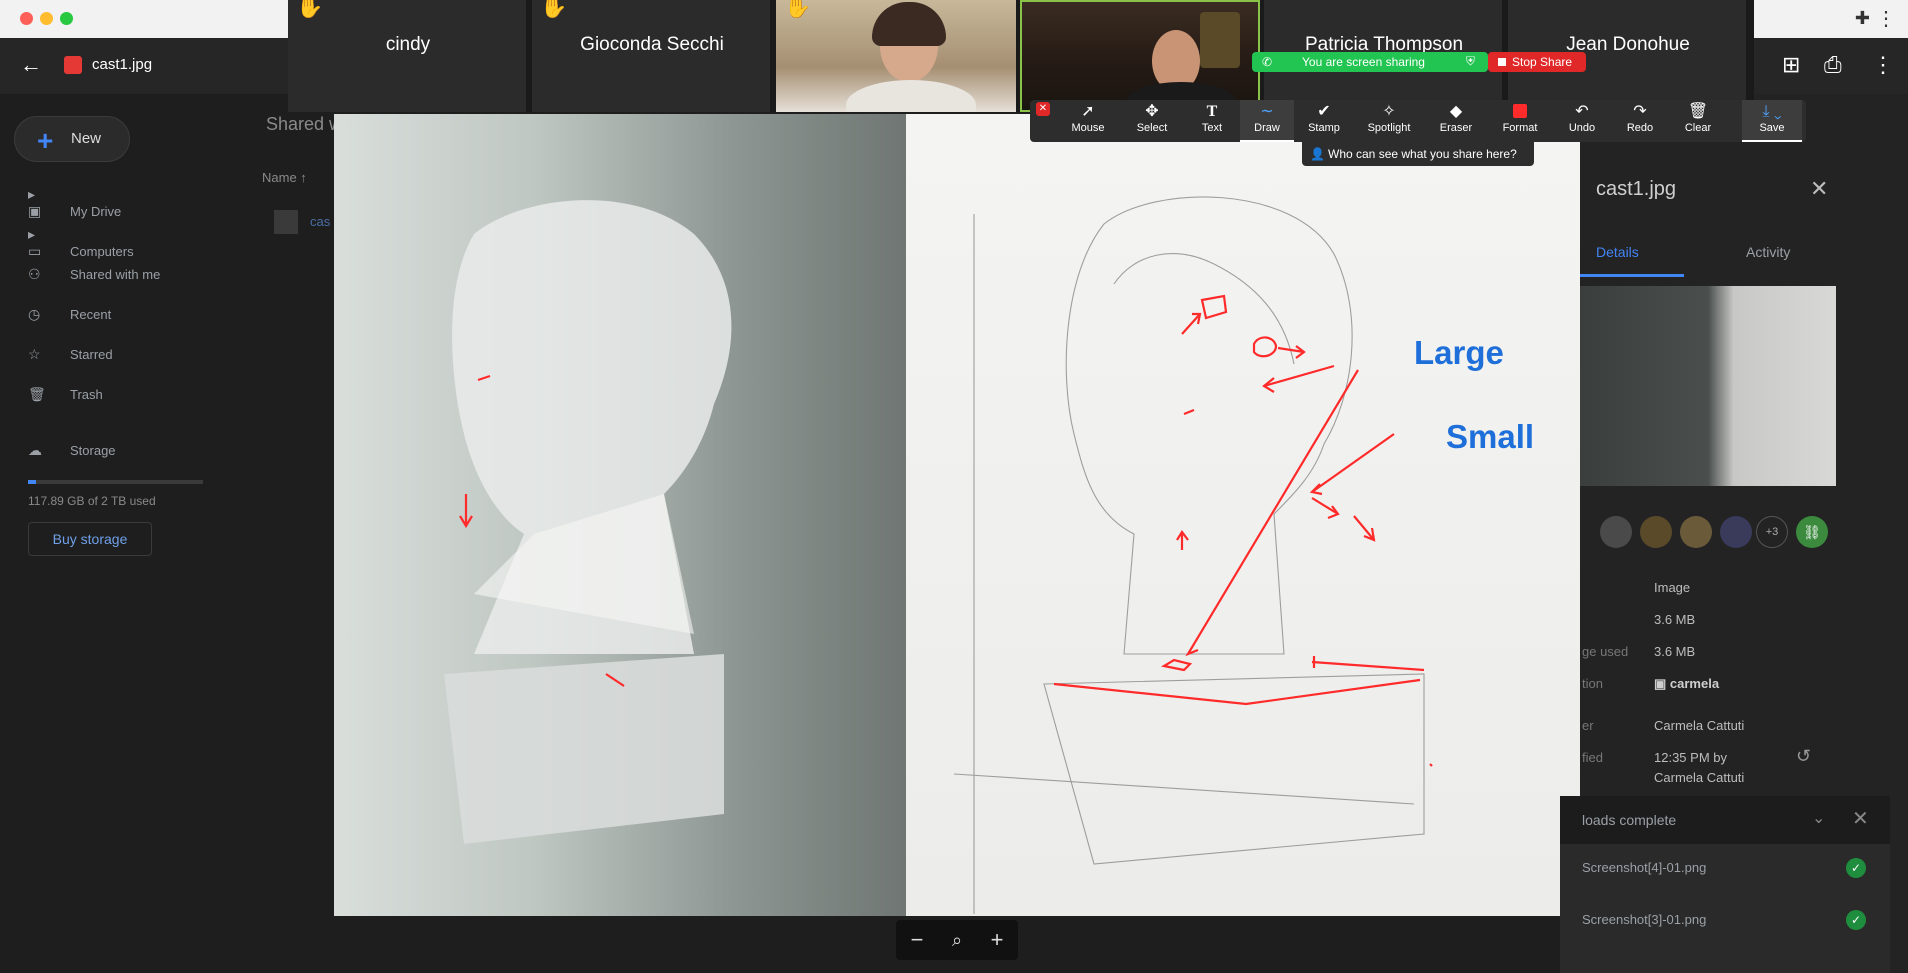 This screenshot has width=1908, height=973. Describe the element at coordinates (66, 18) in the screenshot. I see `maximize-window-button` at that location.